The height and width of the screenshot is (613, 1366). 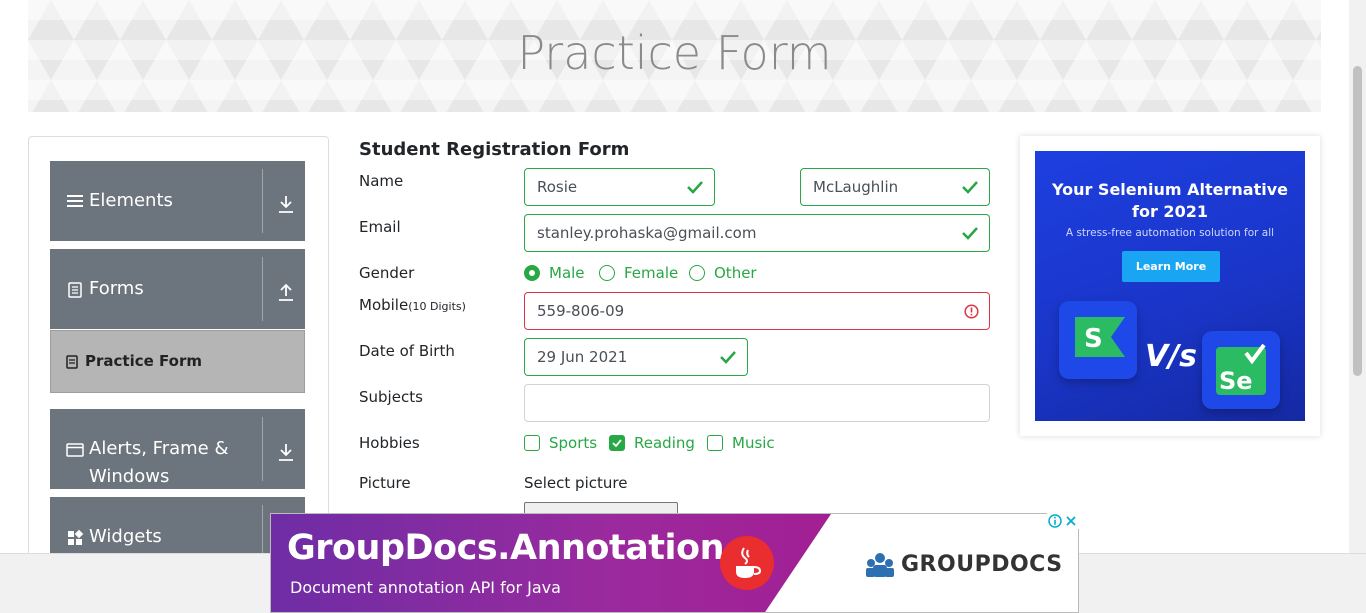 What do you see at coordinates (1170, 201) in the screenshot?
I see `ad-headline: Your Selenium Alternative for 2021` at bounding box center [1170, 201].